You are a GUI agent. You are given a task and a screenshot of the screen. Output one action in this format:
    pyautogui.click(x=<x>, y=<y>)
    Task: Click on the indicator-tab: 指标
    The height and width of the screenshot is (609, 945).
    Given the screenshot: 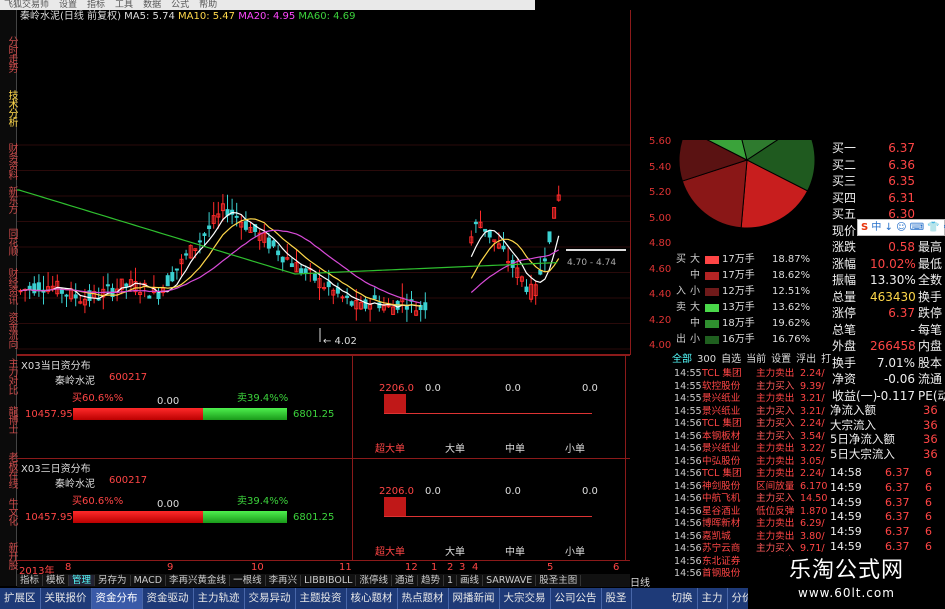 What is the action you would take?
    pyautogui.click(x=30, y=580)
    